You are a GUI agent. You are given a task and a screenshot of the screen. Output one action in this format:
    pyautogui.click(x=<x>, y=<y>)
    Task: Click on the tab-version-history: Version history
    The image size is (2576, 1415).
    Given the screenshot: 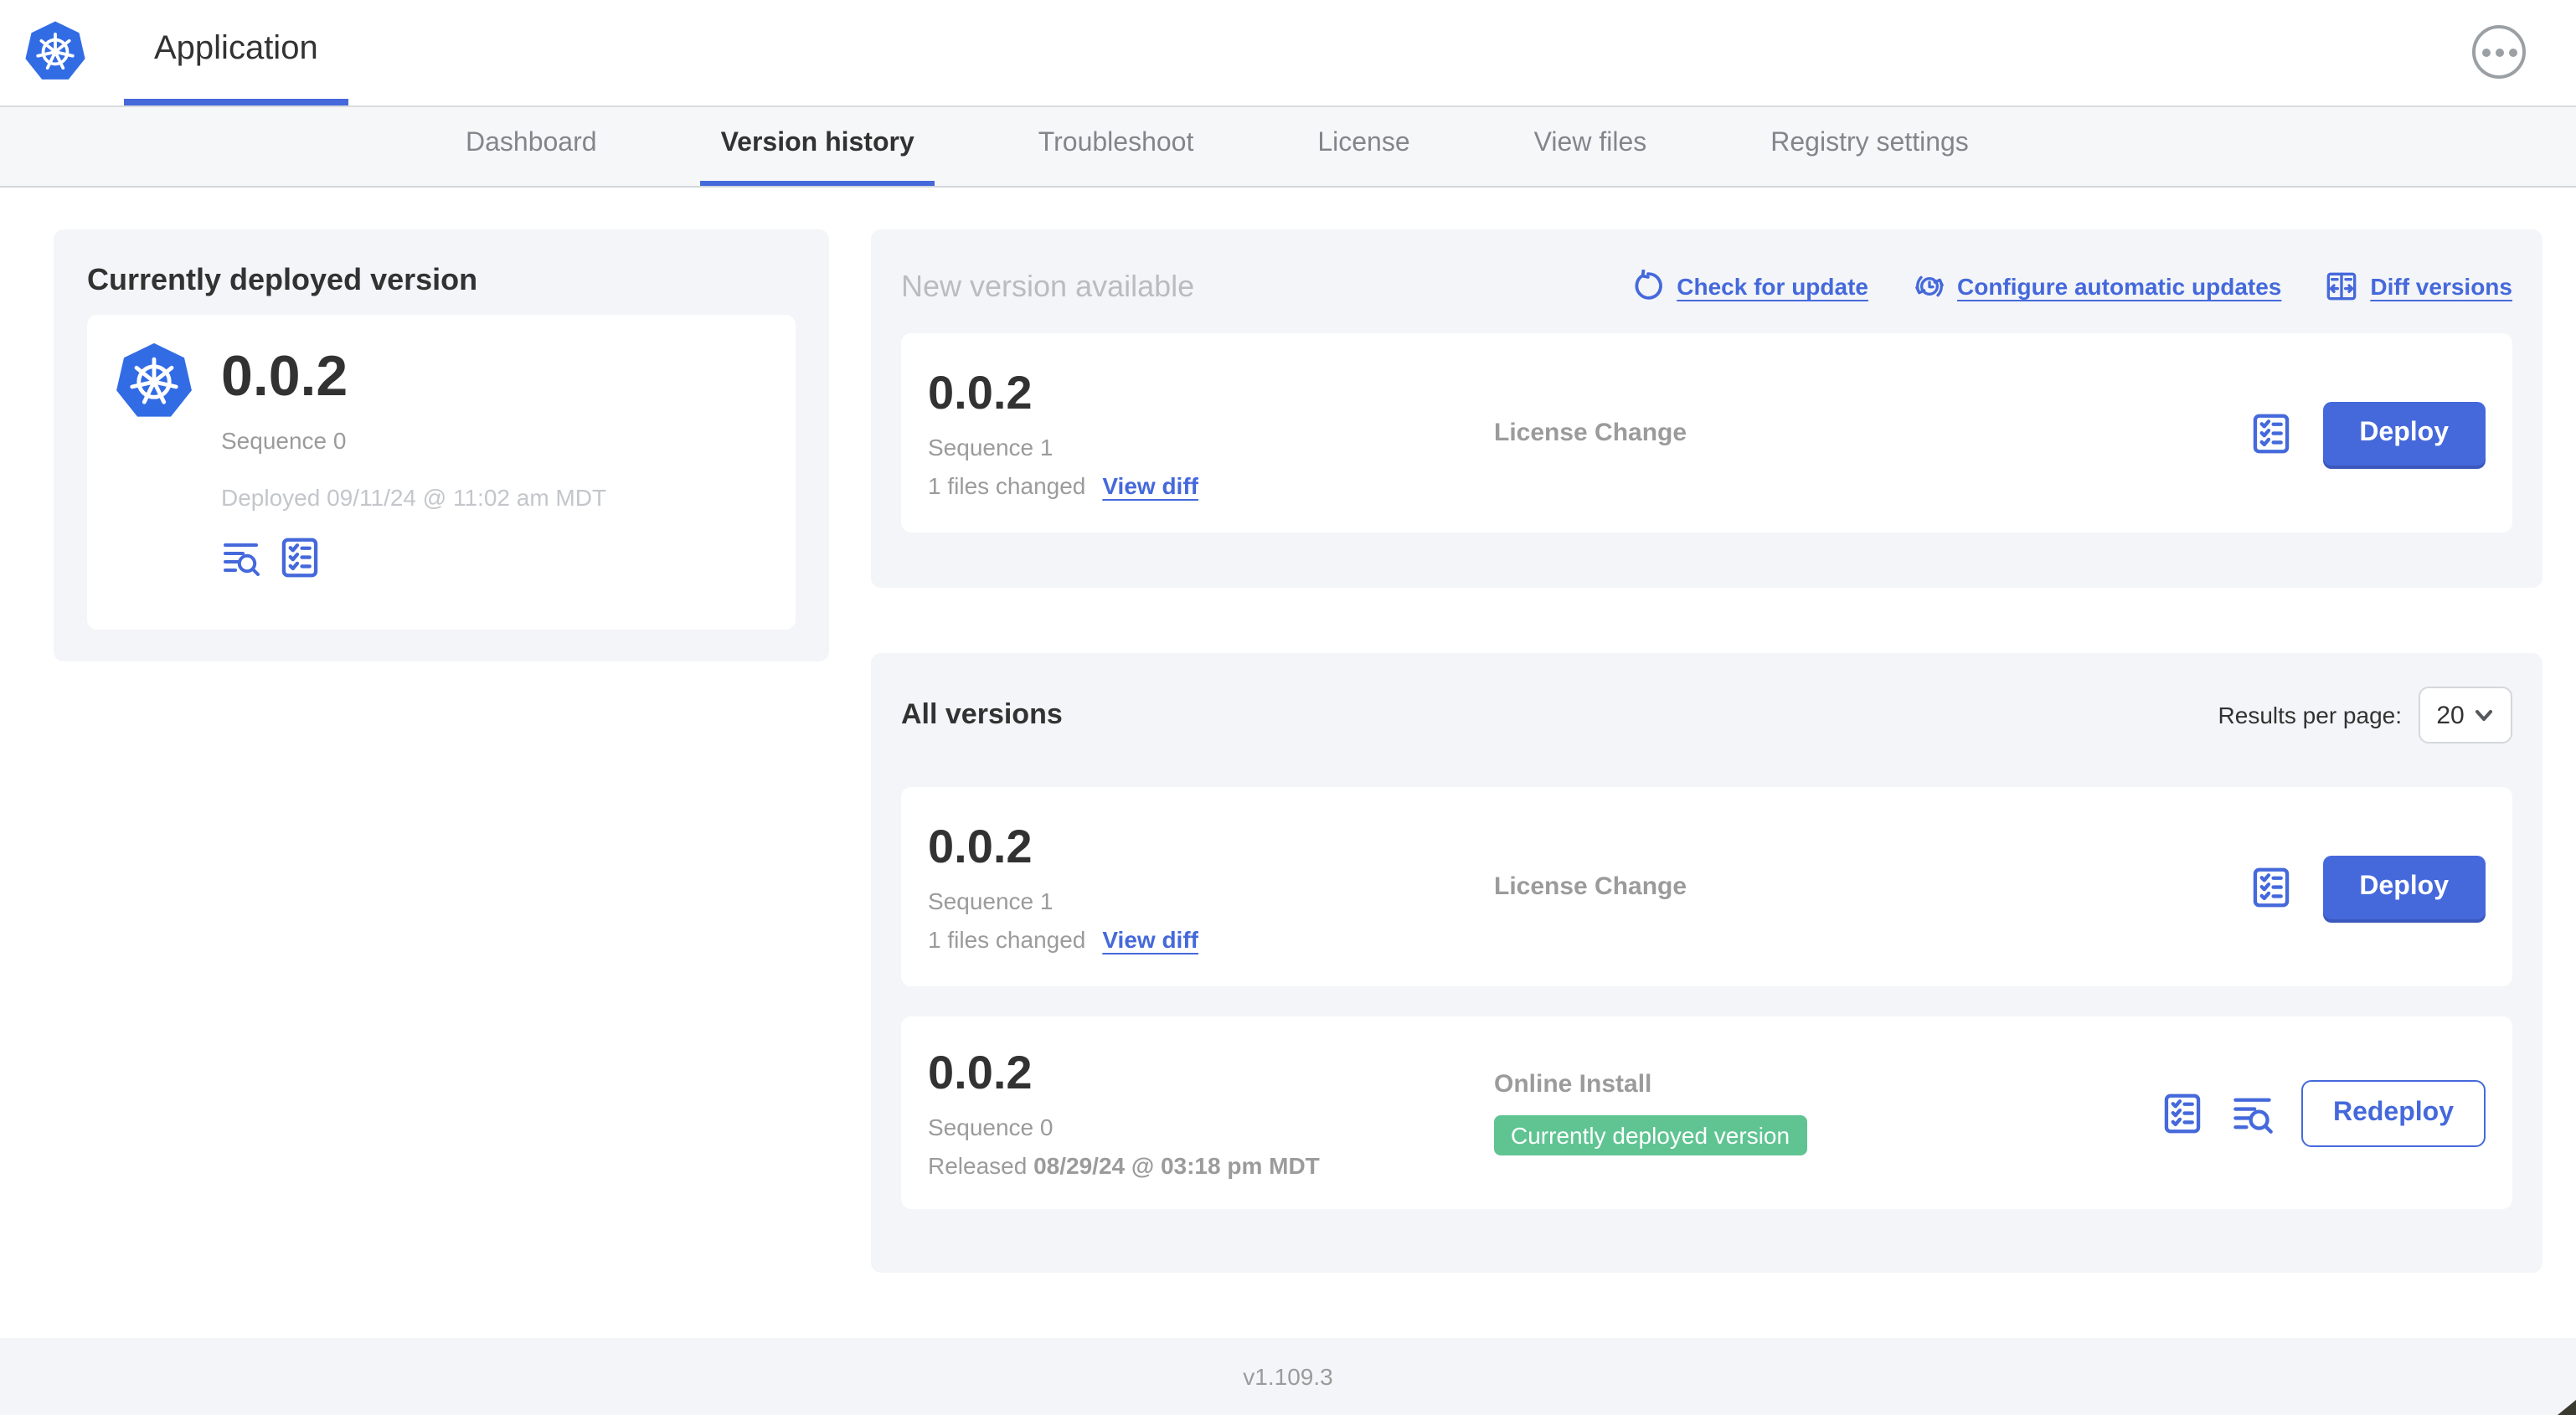 What is the action you would take?
    pyautogui.click(x=817, y=146)
    